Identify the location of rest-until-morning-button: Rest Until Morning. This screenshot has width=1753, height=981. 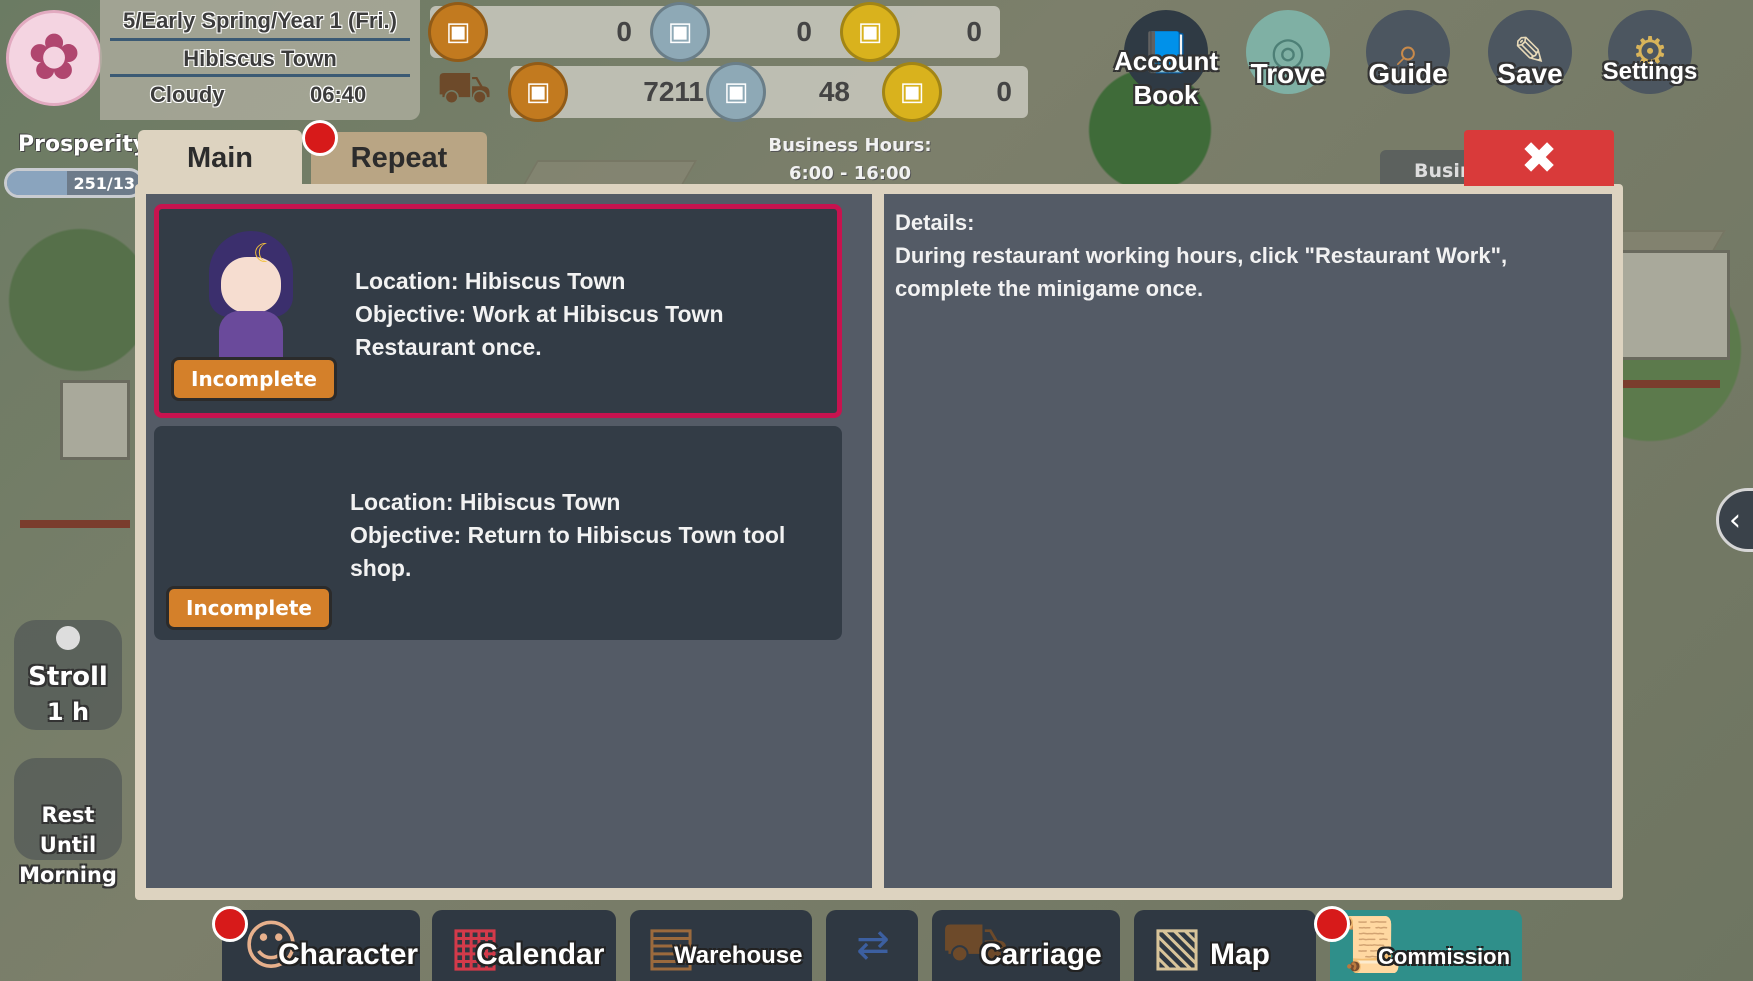
(68, 822).